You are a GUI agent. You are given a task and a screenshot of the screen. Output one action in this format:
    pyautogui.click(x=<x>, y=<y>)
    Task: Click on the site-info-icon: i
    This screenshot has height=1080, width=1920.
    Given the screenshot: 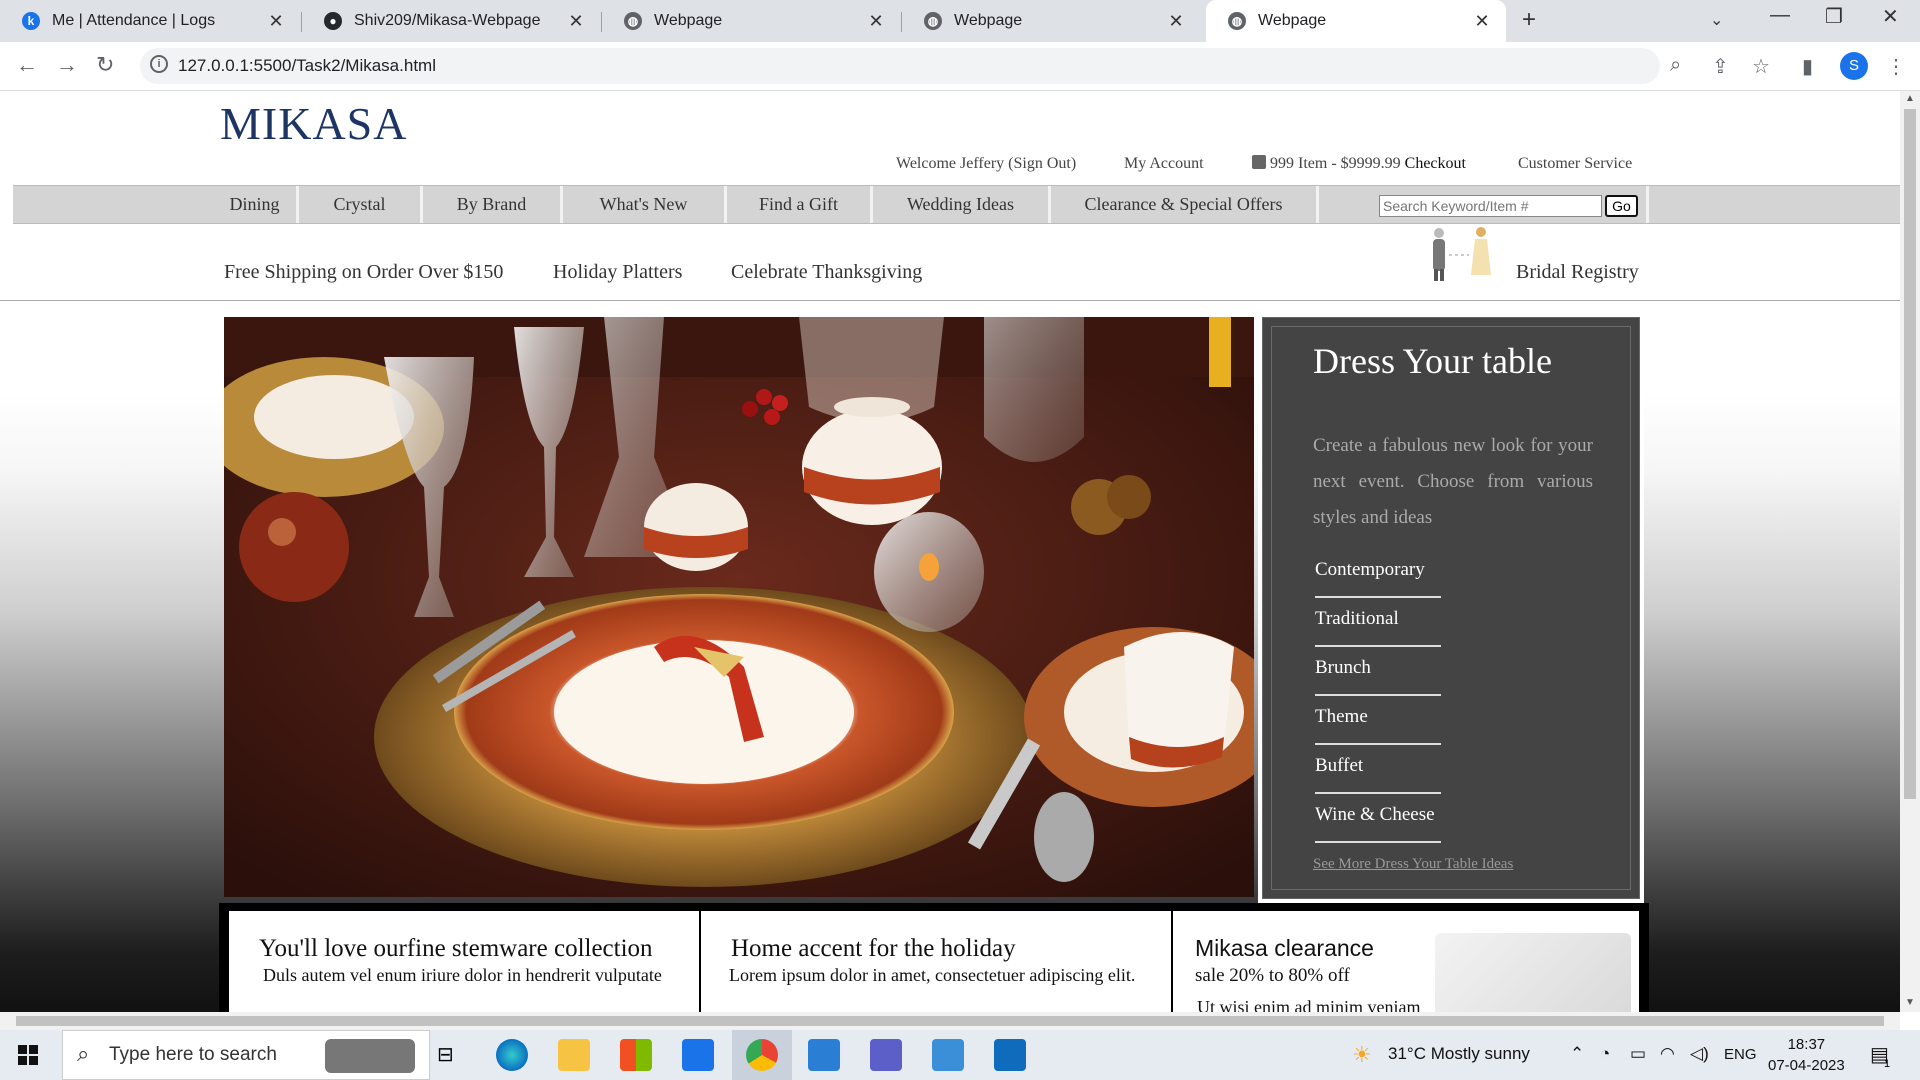 What is the action you would take?
    pyautogui.click(x=159, y=64)
    